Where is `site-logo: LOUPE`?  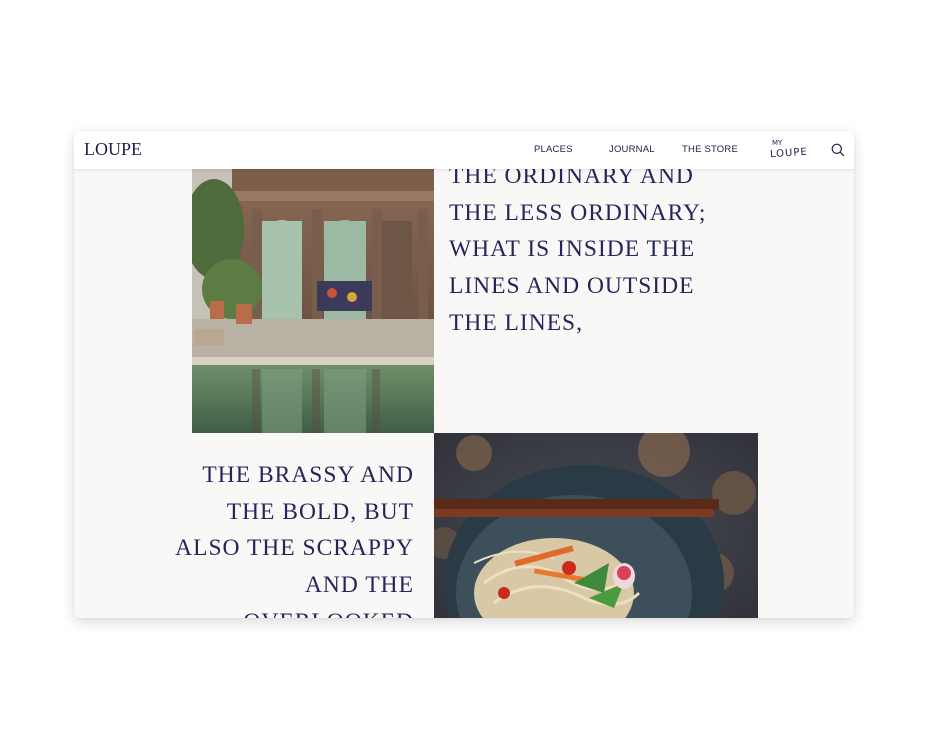
site-logo: LOUPE is located at coordinates (113, 149).